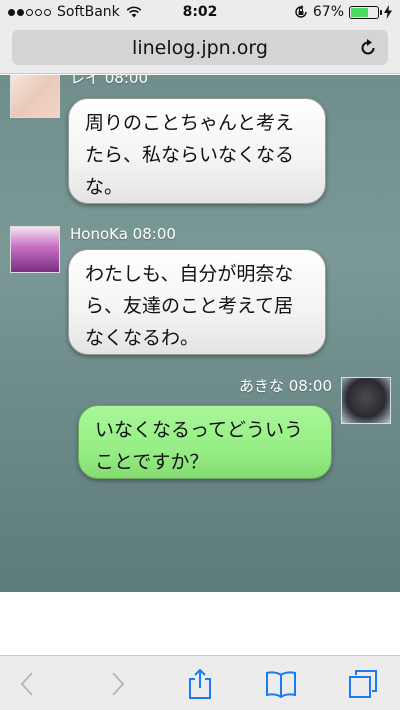  What do you see at coordinates (197, 151) in the screenshot?
I see `message-bubble: 周りのことちゃんと考え たら、私ならいなくなる な。` at bounding box center [197, 151].